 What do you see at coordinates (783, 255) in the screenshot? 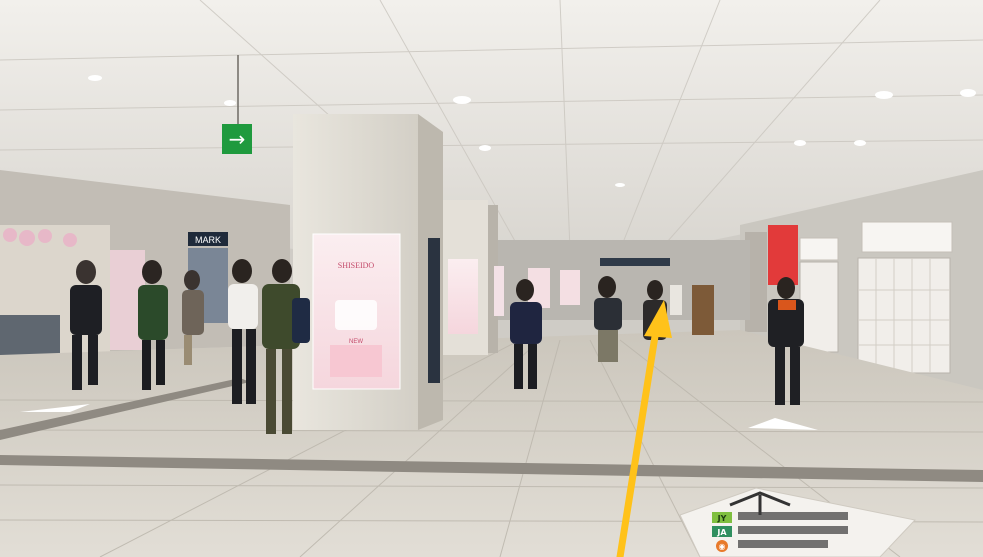
I see `red-sign-panel` at bounding box center [783, 255].